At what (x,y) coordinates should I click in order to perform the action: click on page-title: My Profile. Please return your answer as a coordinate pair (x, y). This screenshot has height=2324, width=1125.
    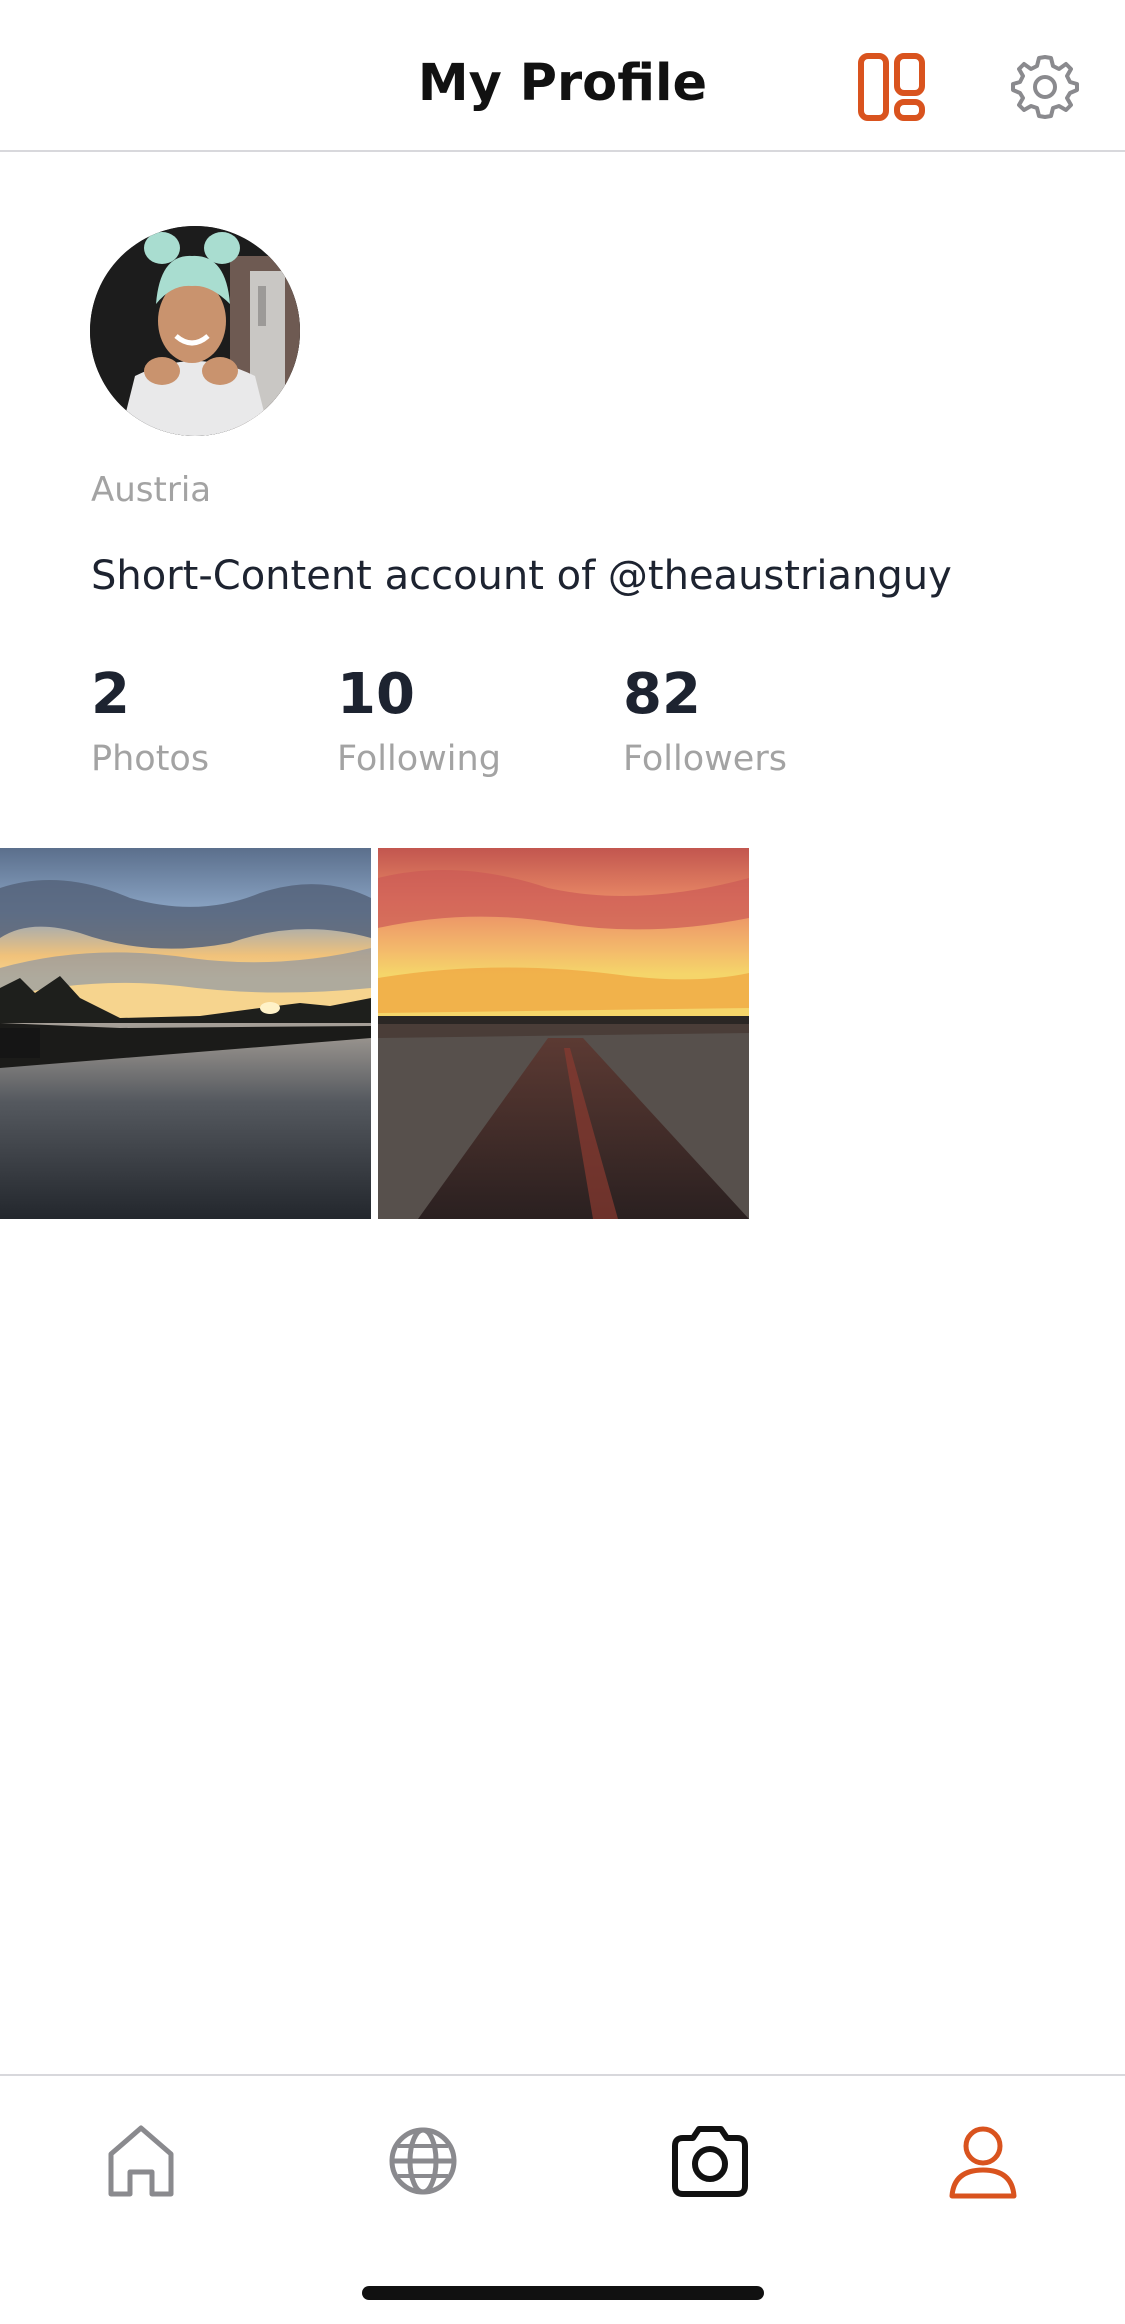
    Looking at the image, I should click on (562, 83).